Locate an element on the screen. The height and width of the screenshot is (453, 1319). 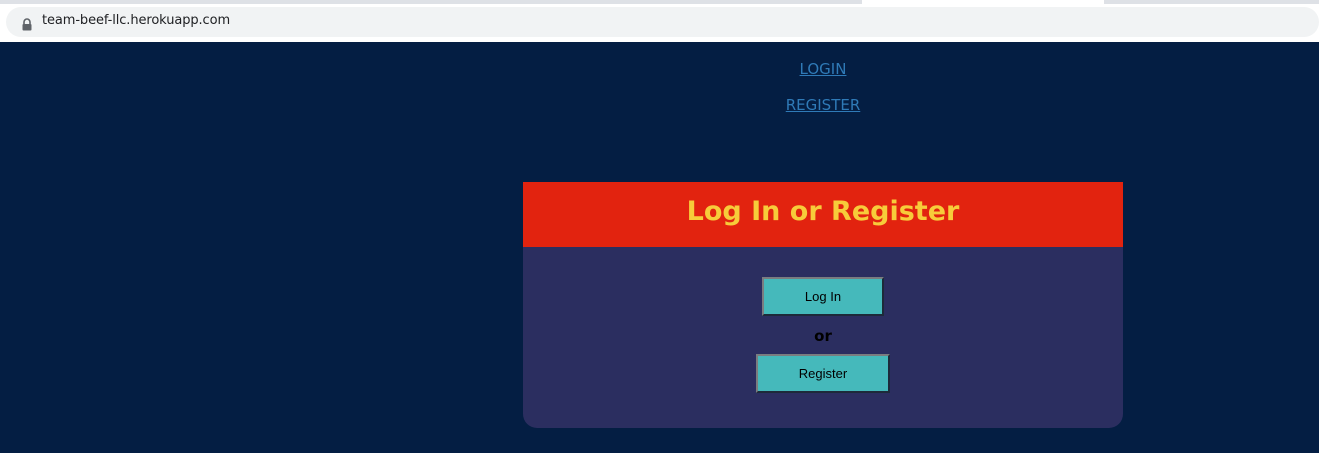
or-separator: or is located at coordinates (823, 336).